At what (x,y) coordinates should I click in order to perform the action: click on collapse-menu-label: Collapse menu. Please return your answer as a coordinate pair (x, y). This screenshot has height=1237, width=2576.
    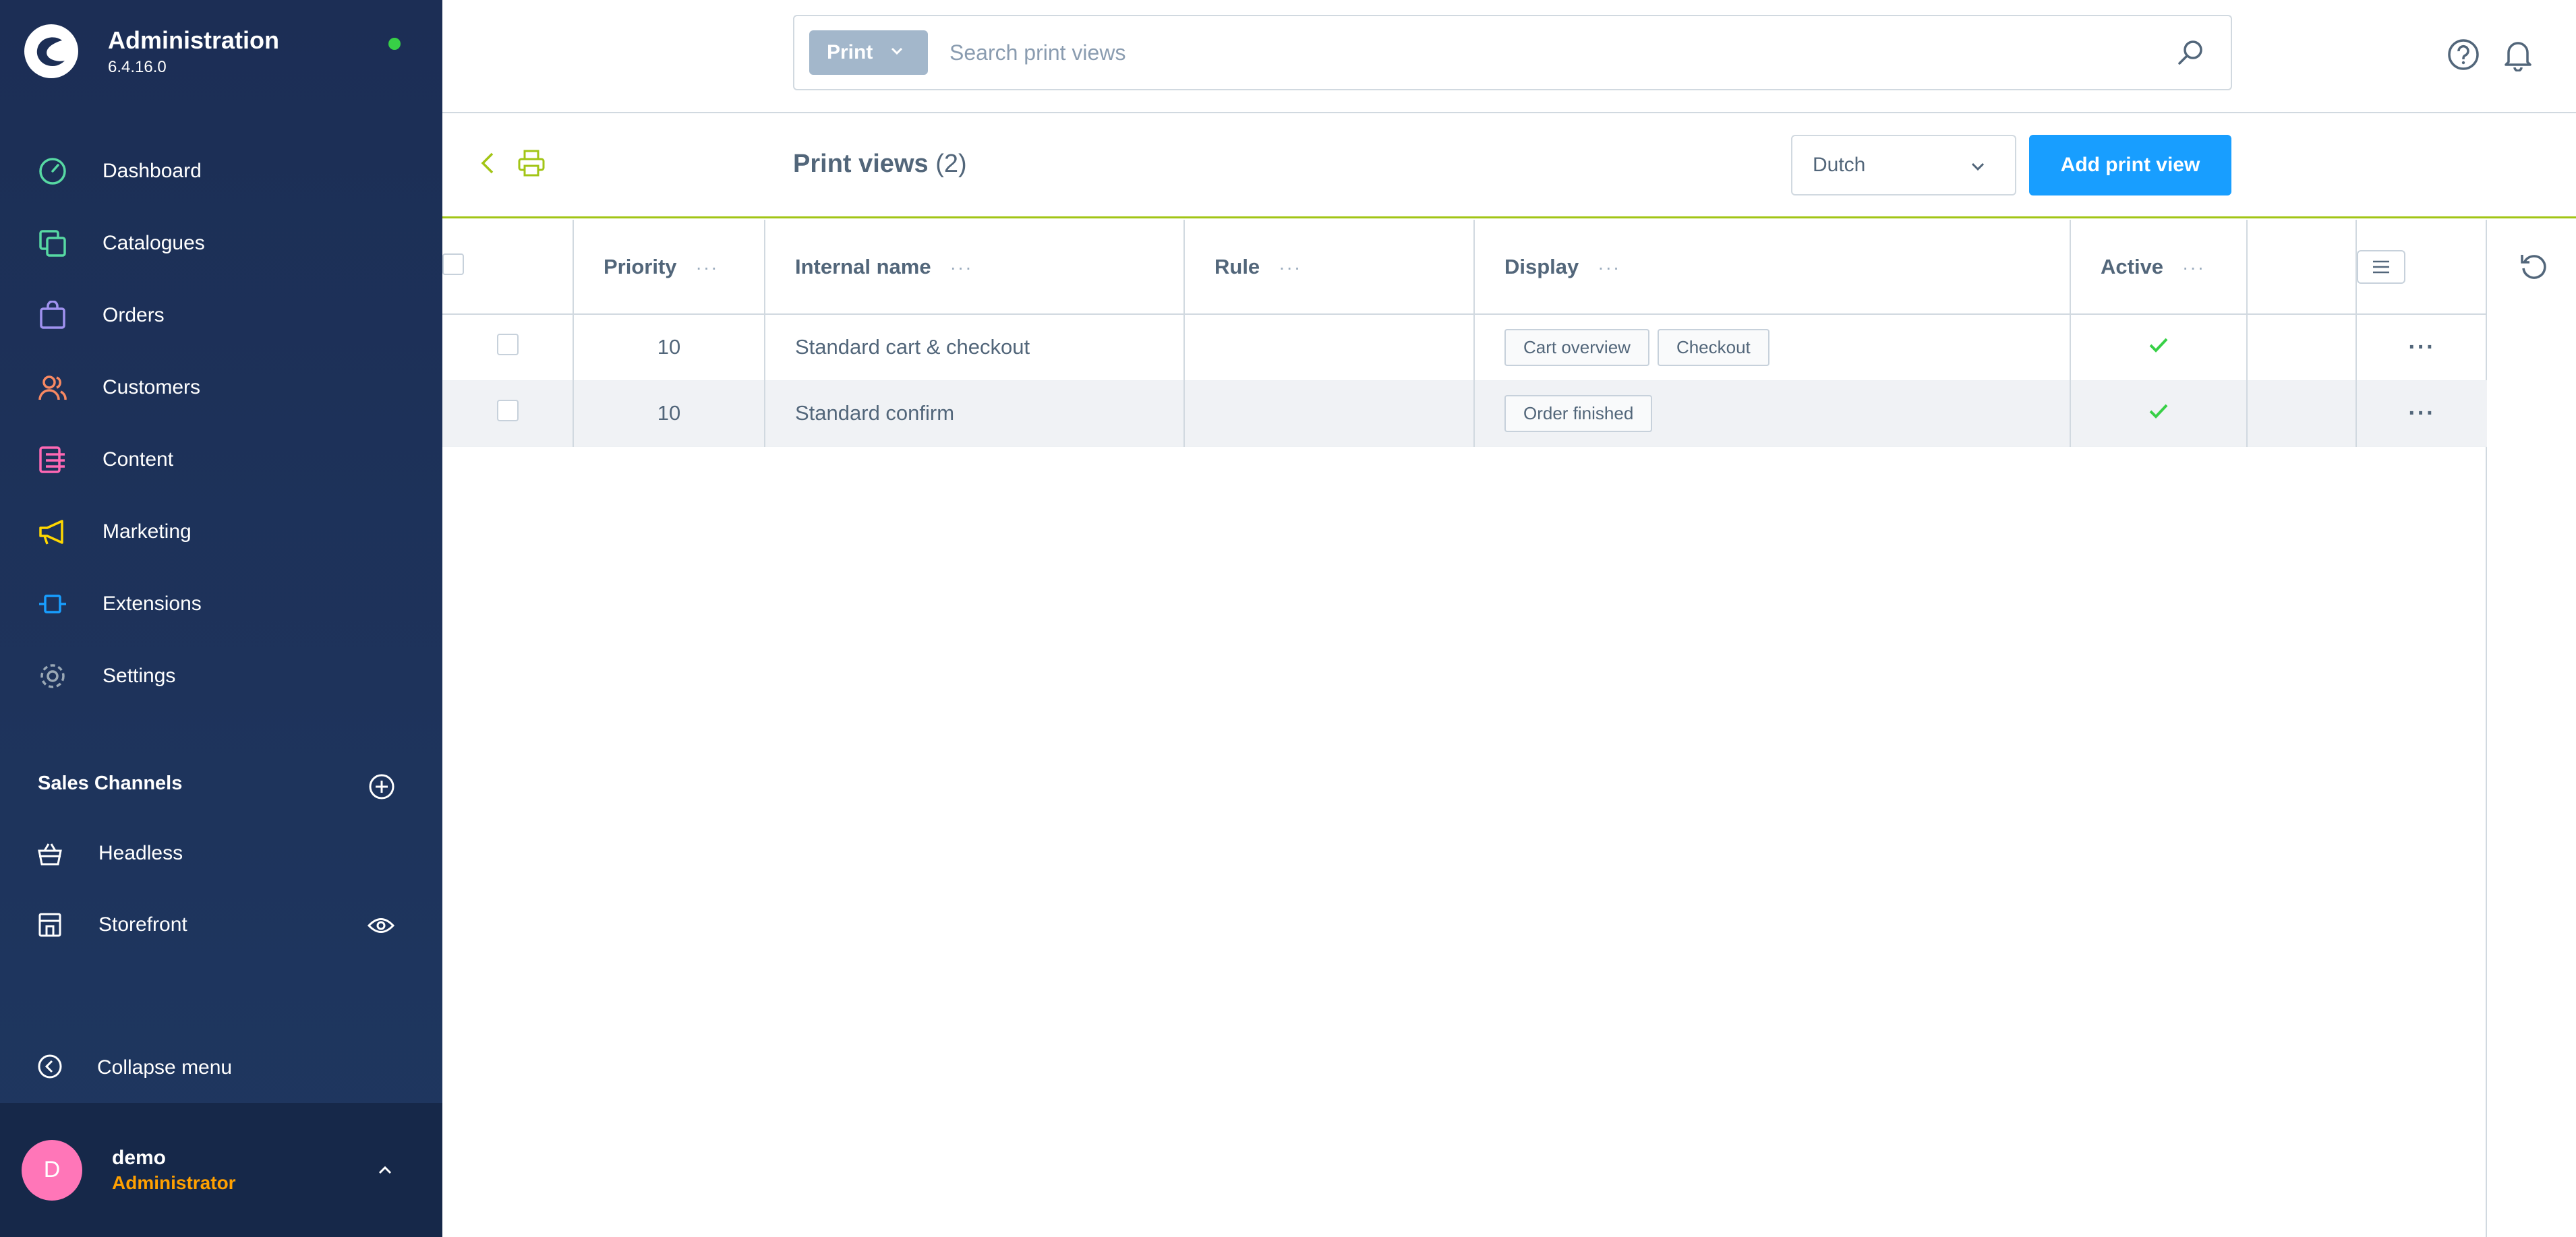
    Looking at the image, I should click on (165, 1067).